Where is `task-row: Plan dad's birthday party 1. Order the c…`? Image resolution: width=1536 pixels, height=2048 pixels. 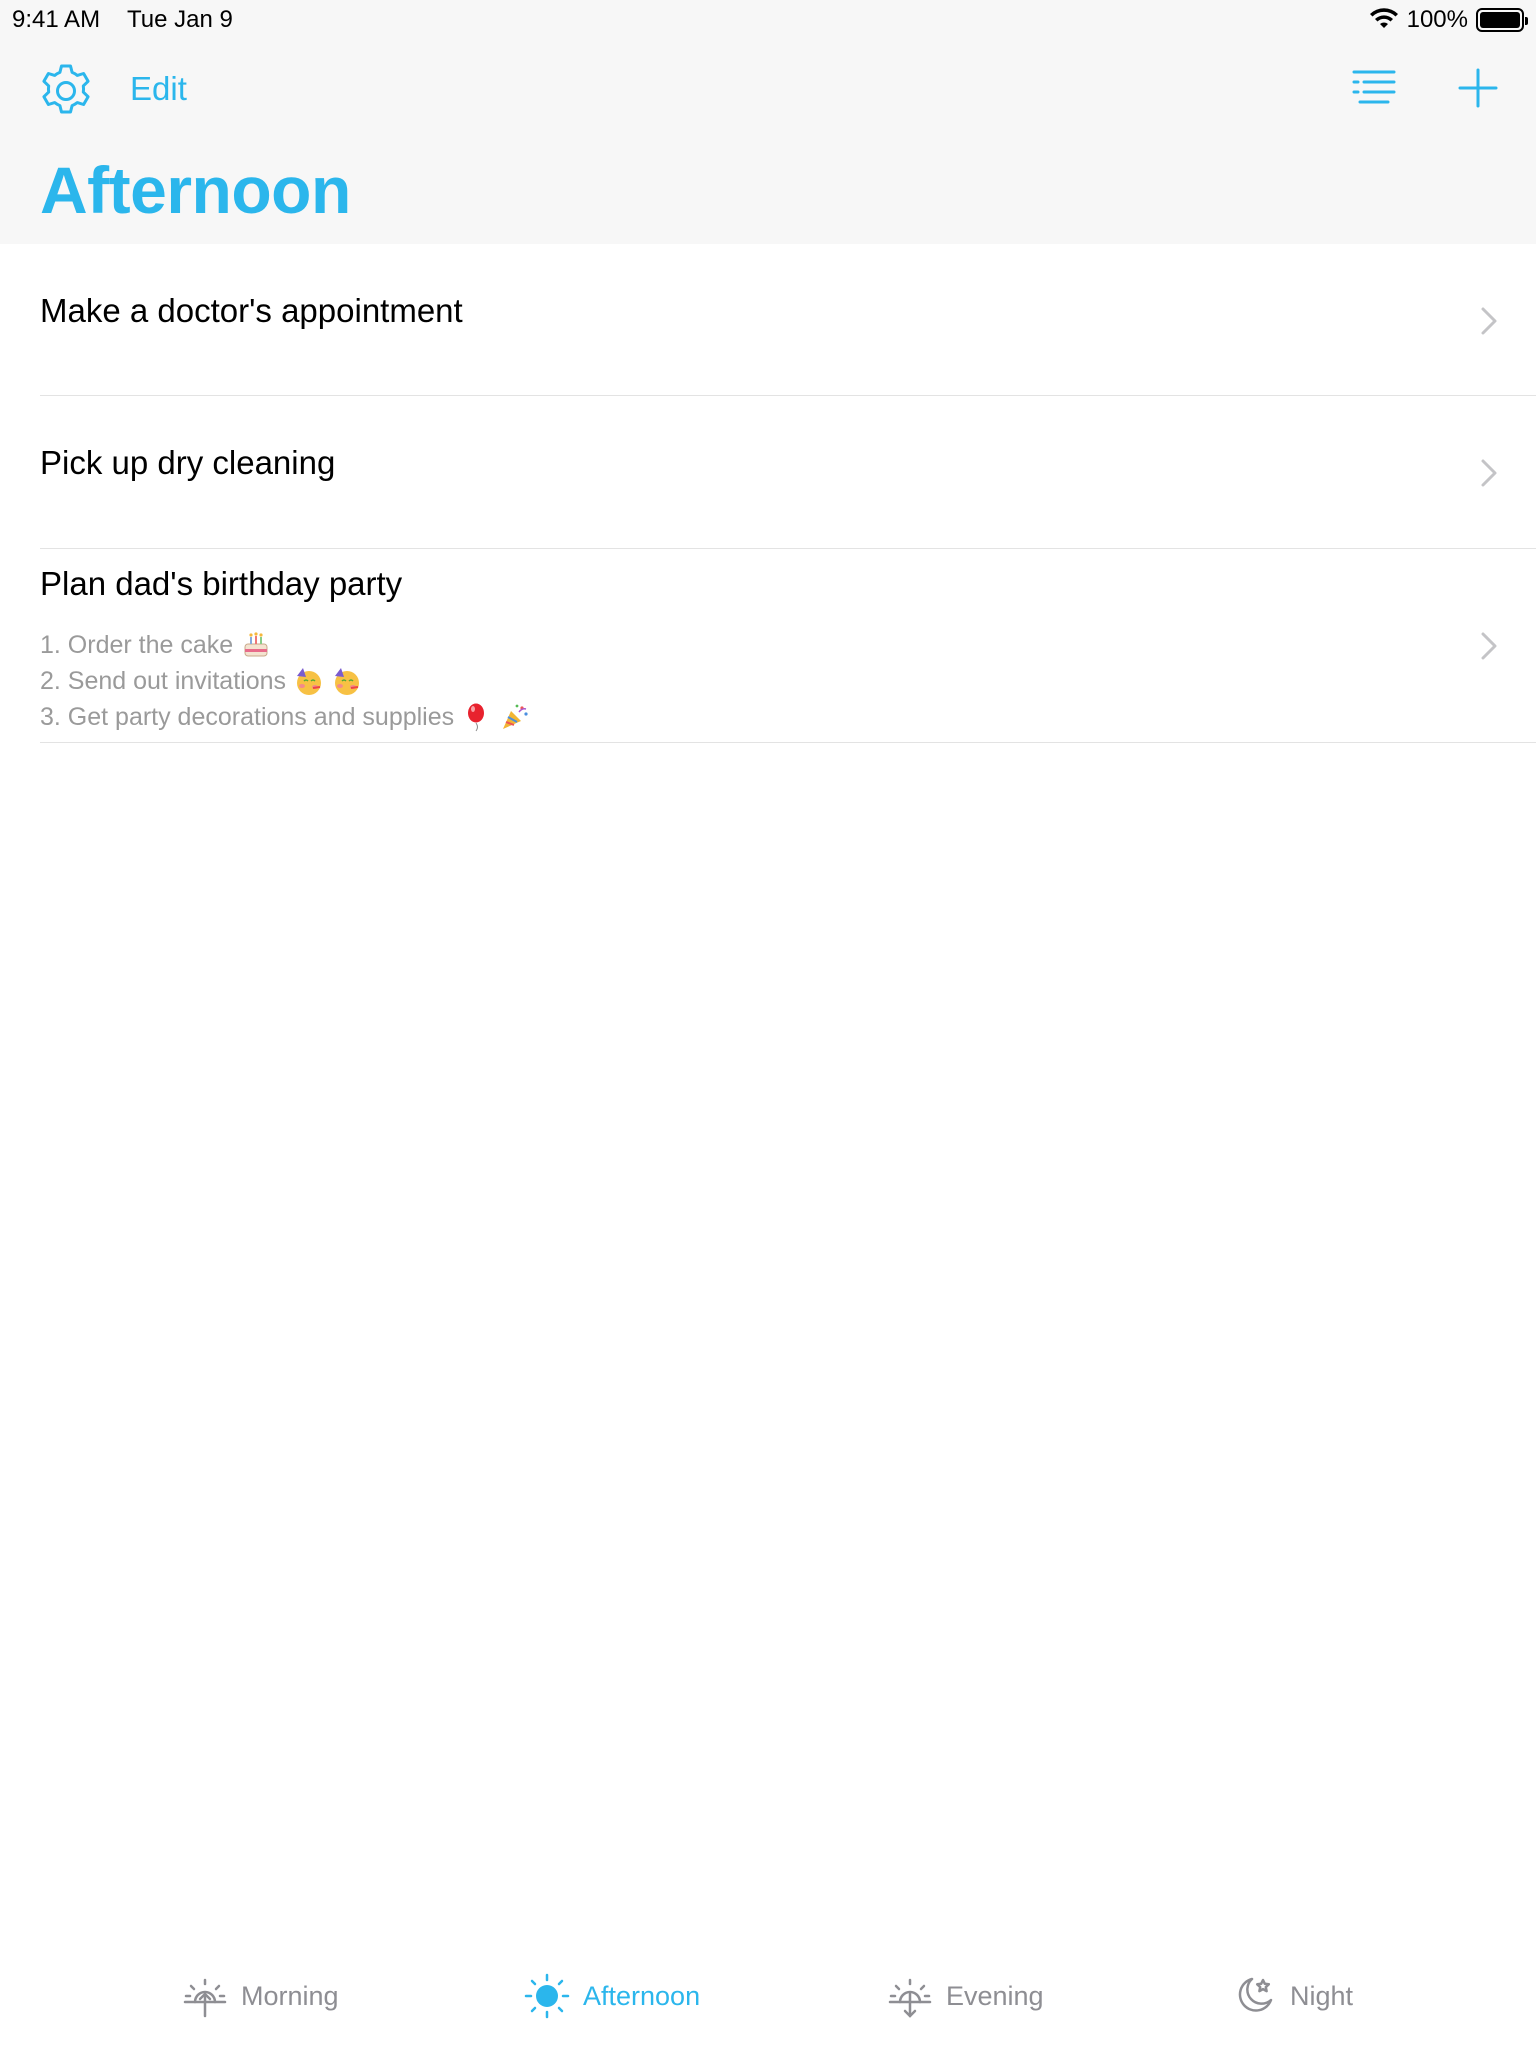
task-row: Plan dad's birthday party 1. Order the c… is located at coordinates (788, 646).